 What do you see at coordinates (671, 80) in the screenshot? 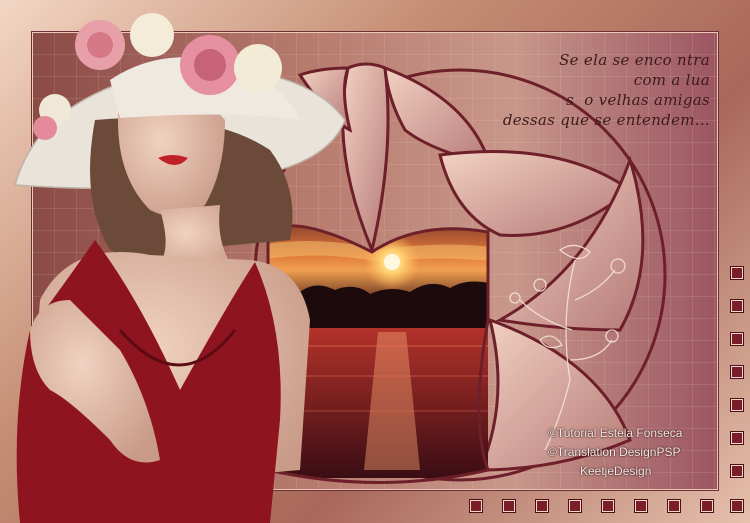
I see `poem-line-2: com a lua` at bounding box center [671, 80].